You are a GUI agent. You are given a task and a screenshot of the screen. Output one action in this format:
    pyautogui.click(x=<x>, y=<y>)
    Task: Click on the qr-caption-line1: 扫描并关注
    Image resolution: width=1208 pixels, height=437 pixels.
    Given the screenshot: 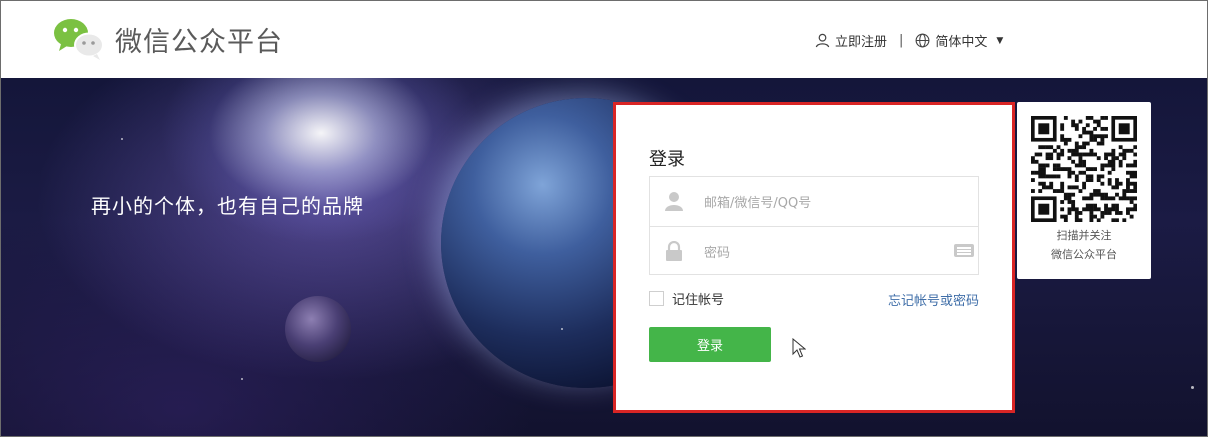 What is the action you would take?
    pyautogui.click(x=1084, y=235)
    